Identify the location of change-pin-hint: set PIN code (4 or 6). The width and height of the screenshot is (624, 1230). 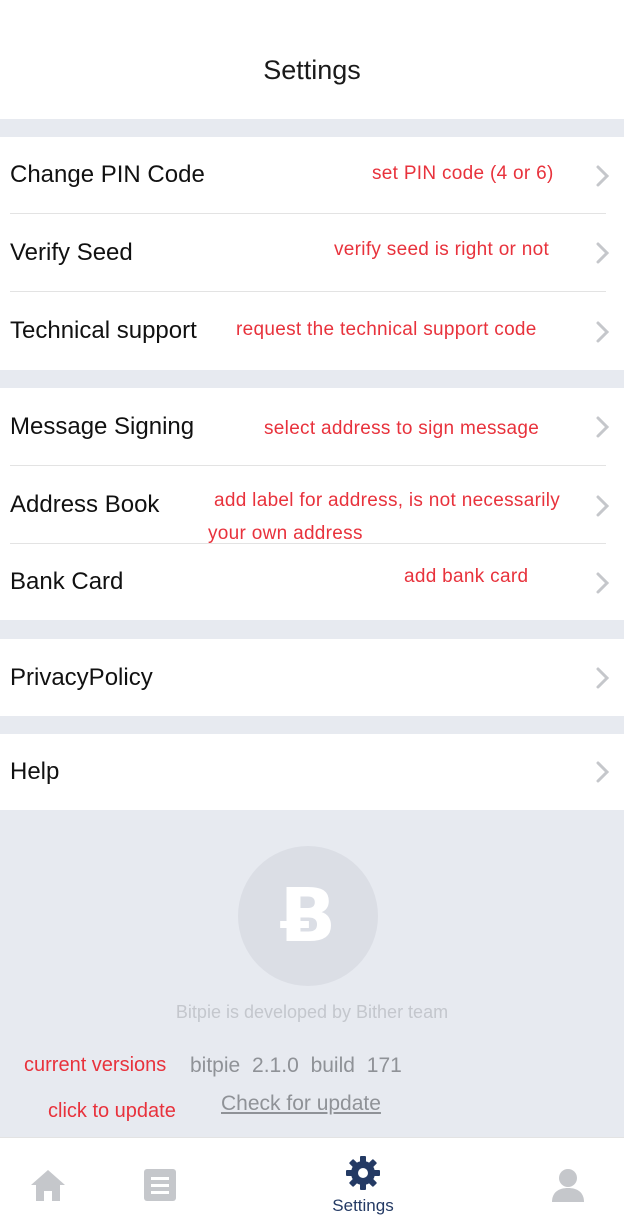
(463, 173).